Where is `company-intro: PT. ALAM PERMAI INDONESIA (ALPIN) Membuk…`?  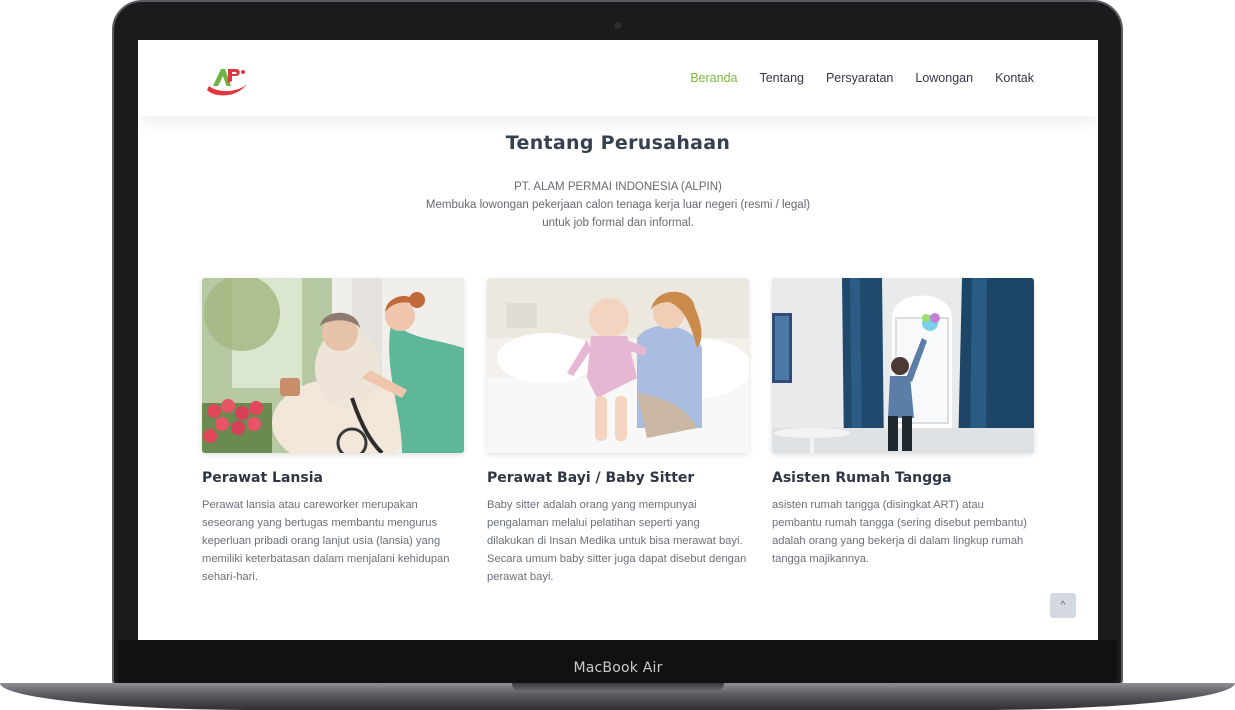
company-intro: PT. ALAM PERMAI INDONESIA (ALPIN) Membuk… is located at coordinates (618, 205).